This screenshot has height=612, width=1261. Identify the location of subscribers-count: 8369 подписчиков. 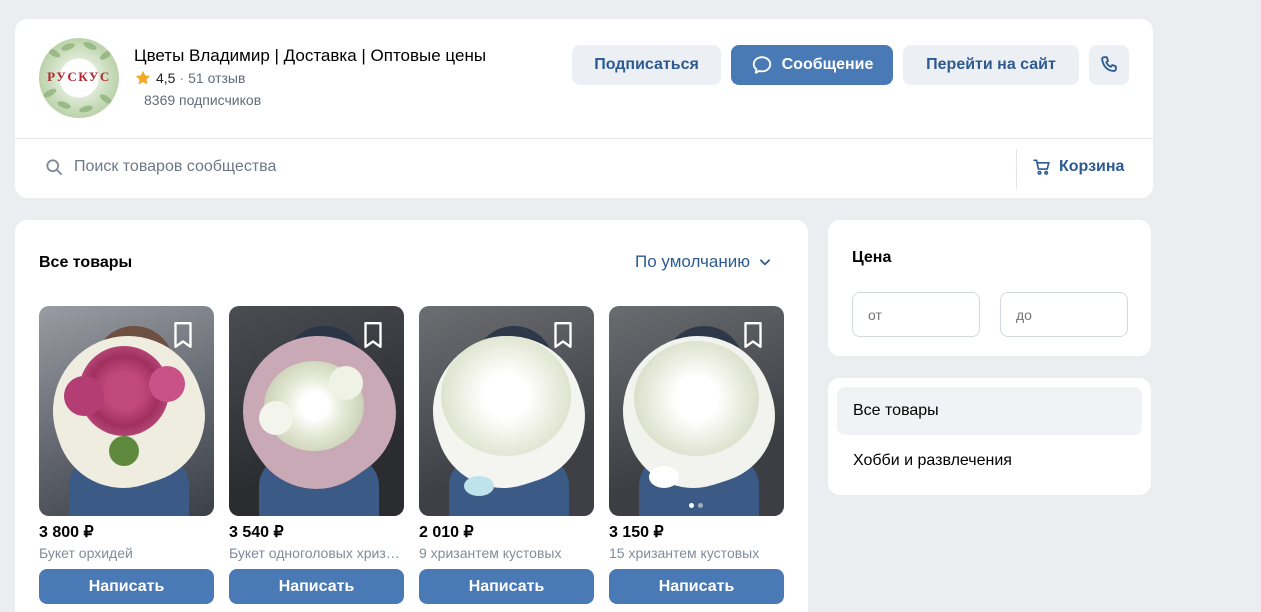
(202, 100).